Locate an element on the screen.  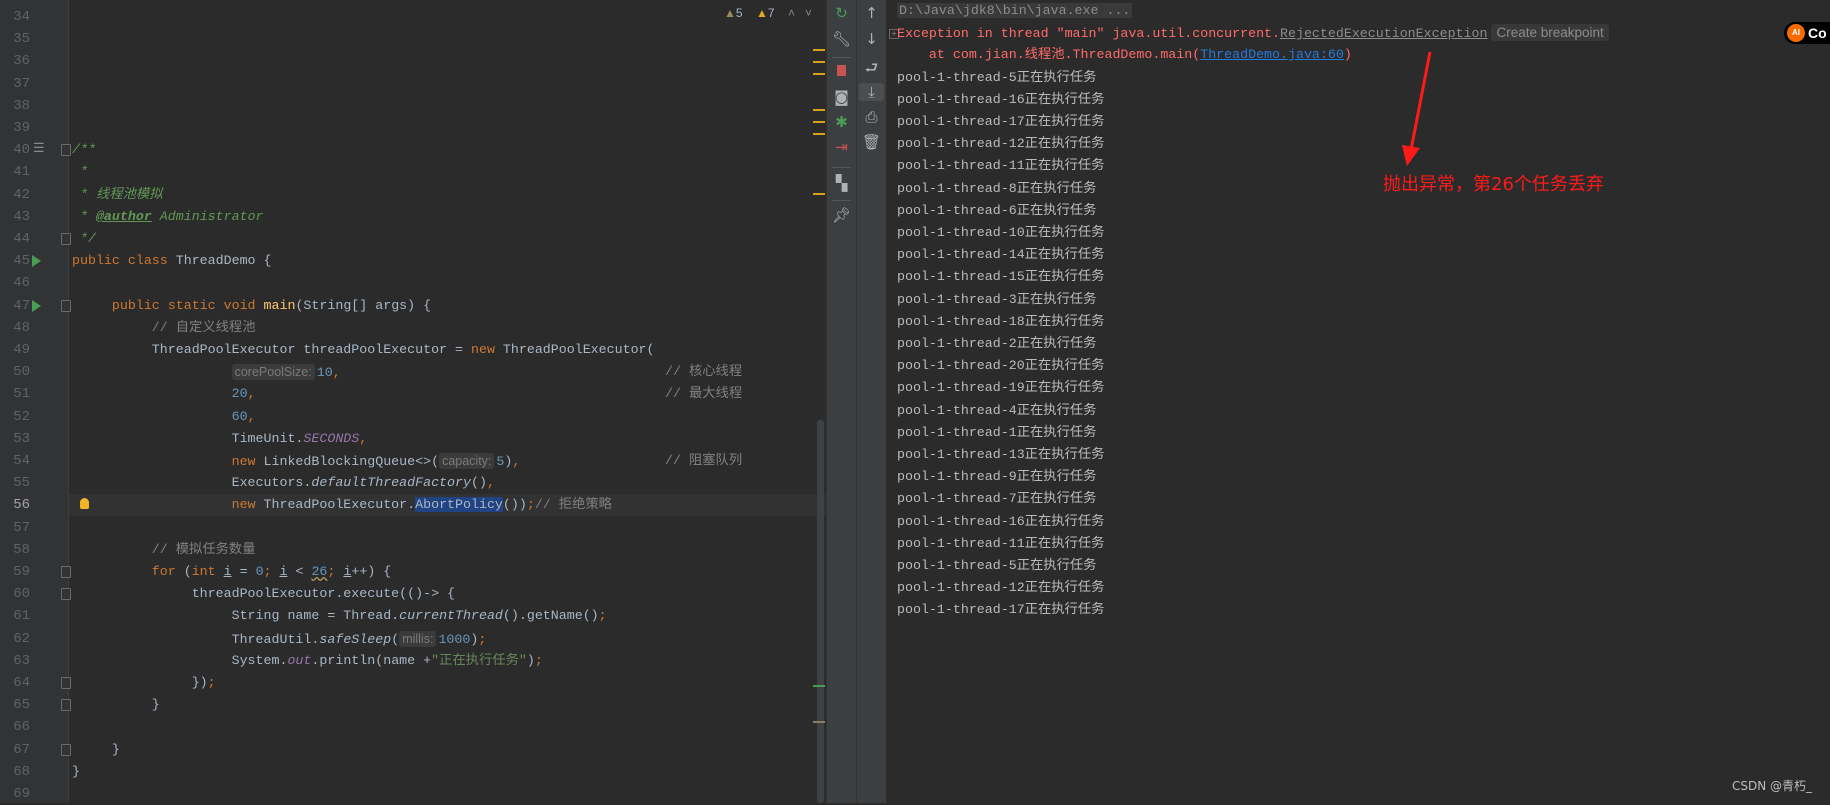
annotation-text: 抛出异常，第26个任务丢弃 is located at coordinates (1493, 184).